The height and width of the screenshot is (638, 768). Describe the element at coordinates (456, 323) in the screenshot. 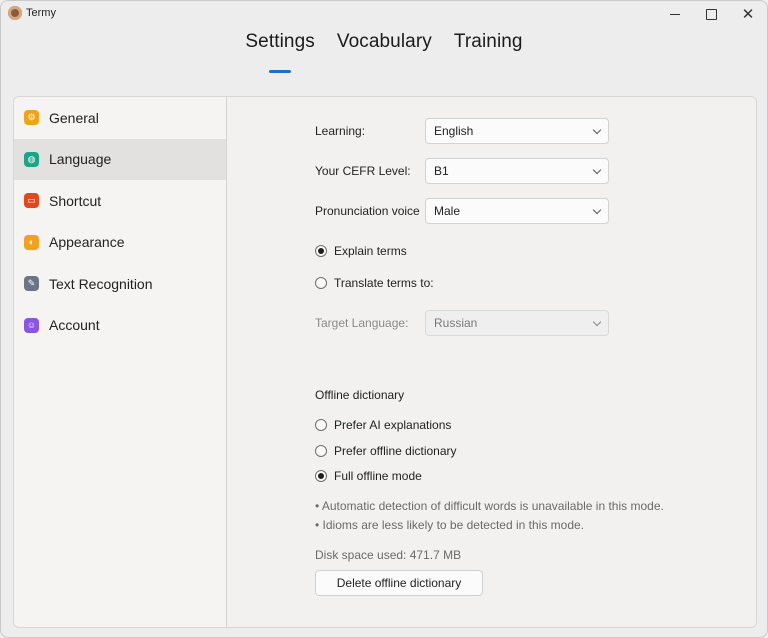

I see `target-language-select-value: Russian` at that location.